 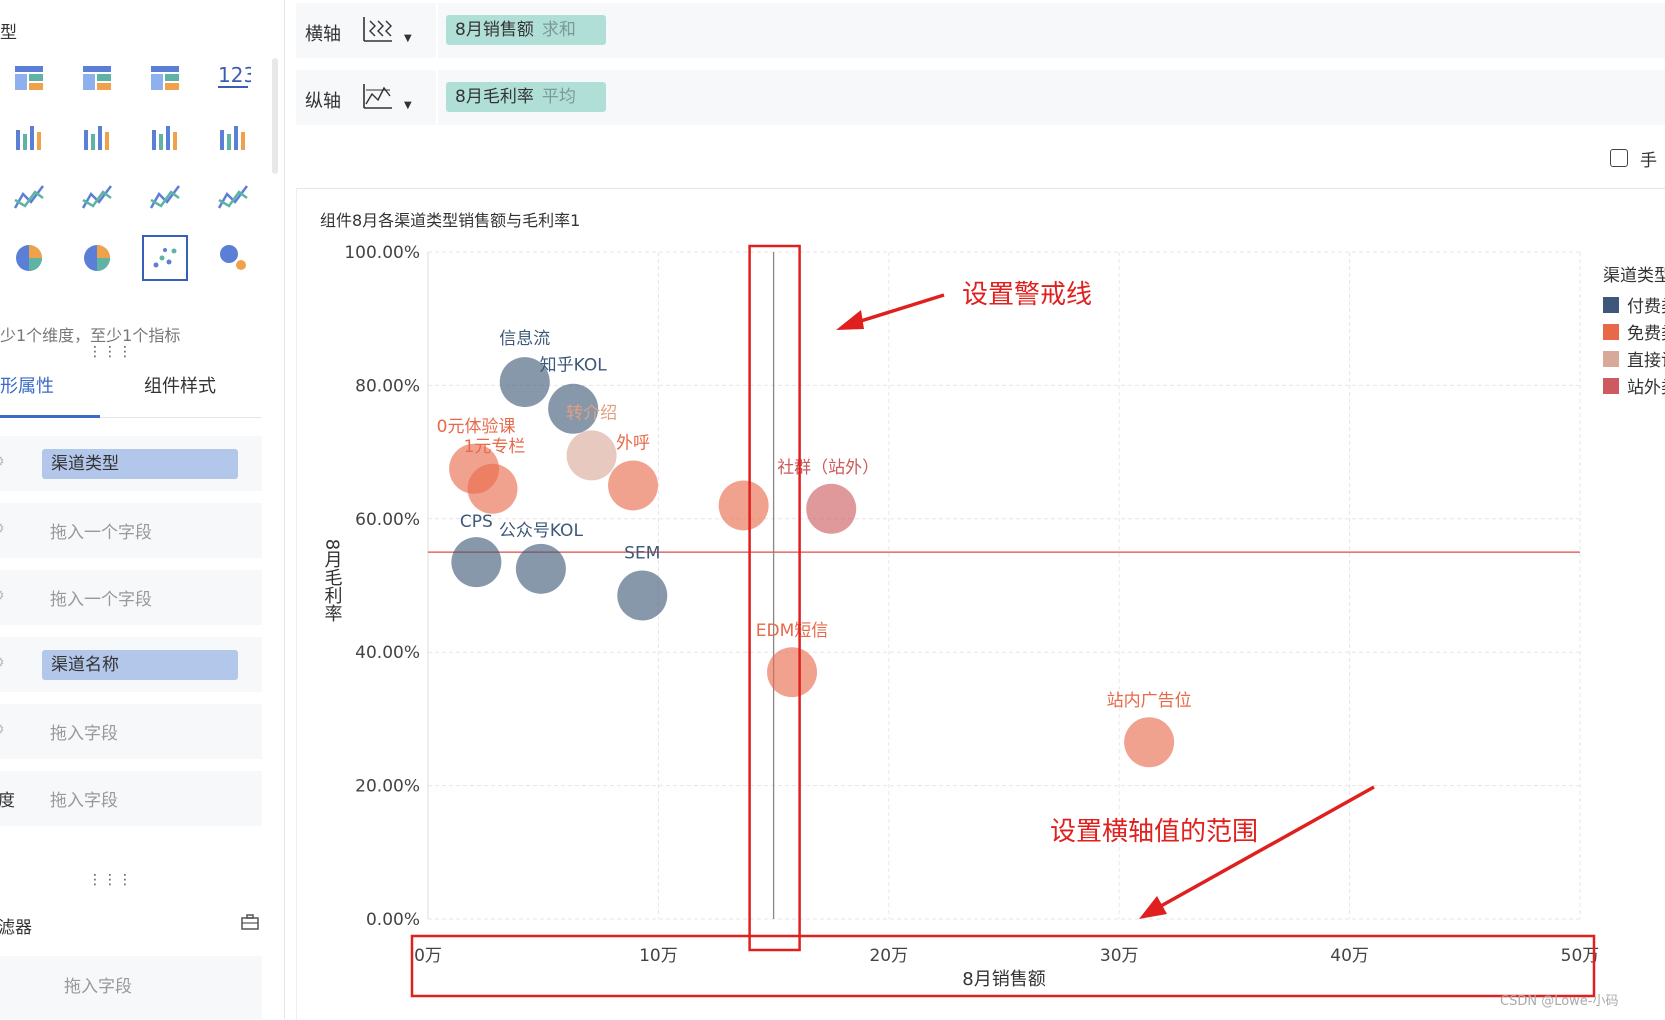 I want to click on x-tick-label: 10万, so click(x=658, y=956).